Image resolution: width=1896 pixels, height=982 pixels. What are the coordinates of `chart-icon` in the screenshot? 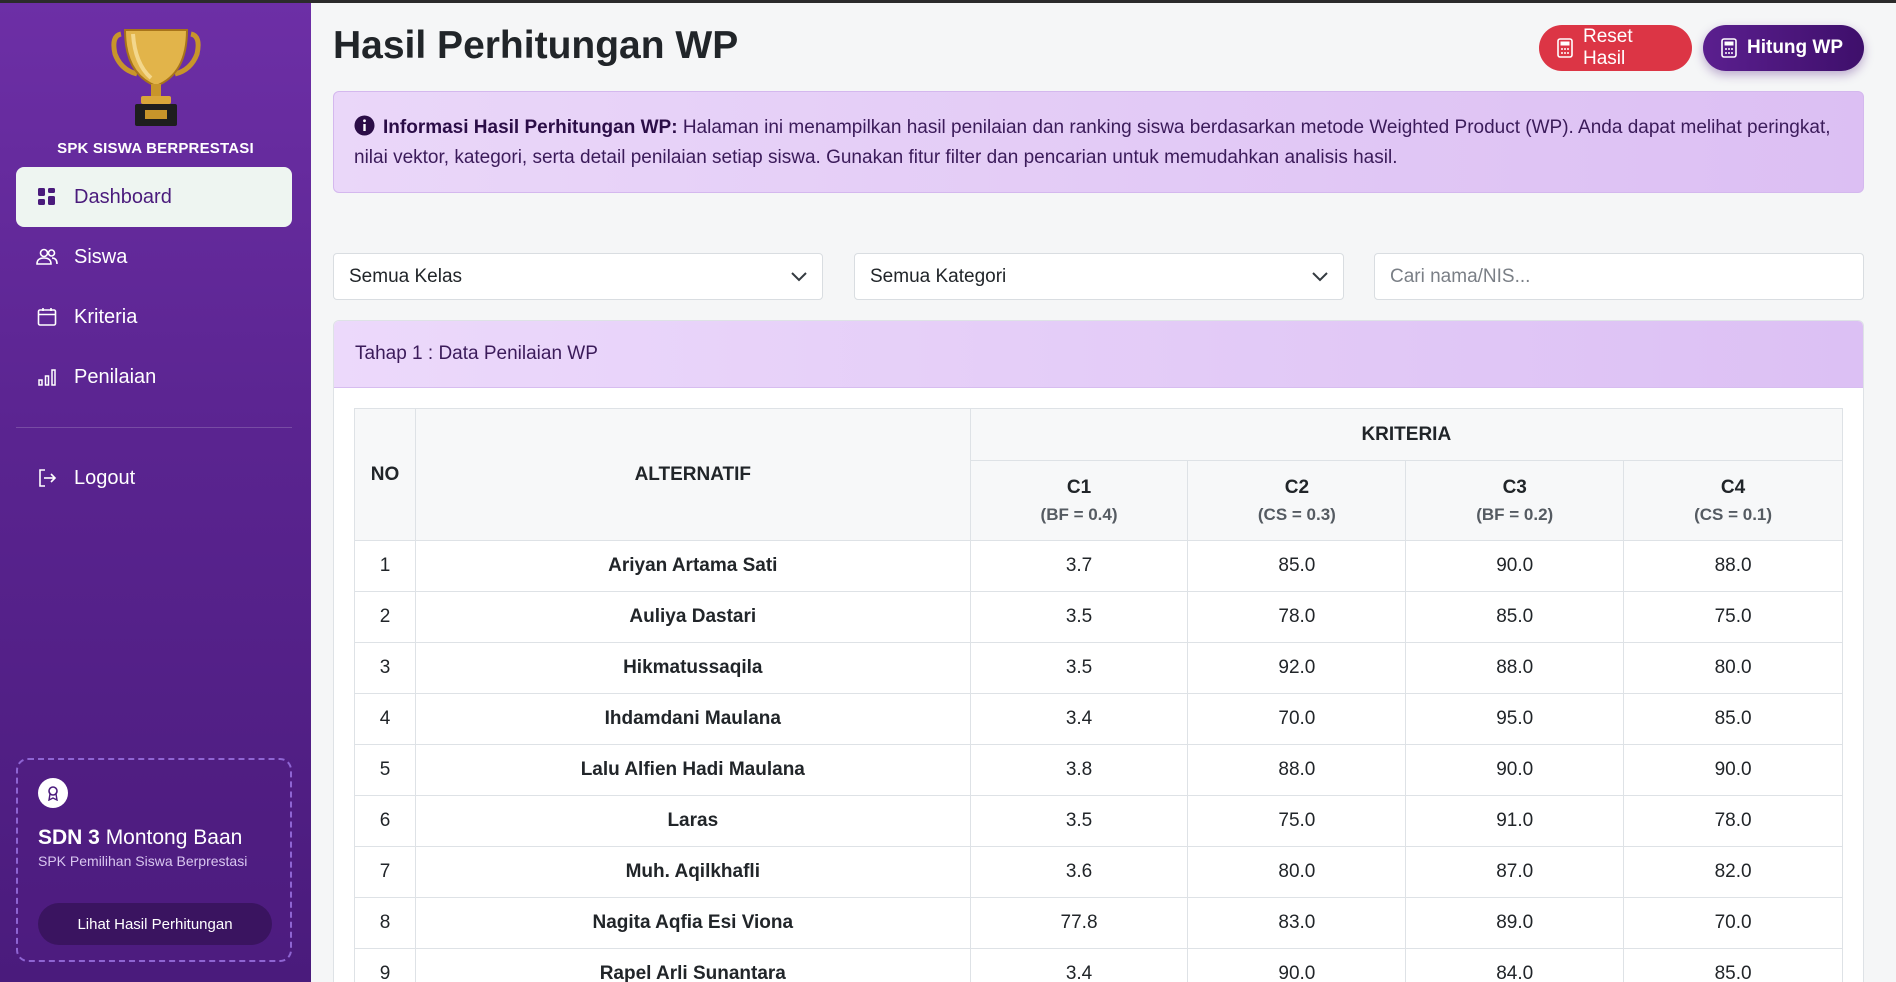 It's located at (47, 377).